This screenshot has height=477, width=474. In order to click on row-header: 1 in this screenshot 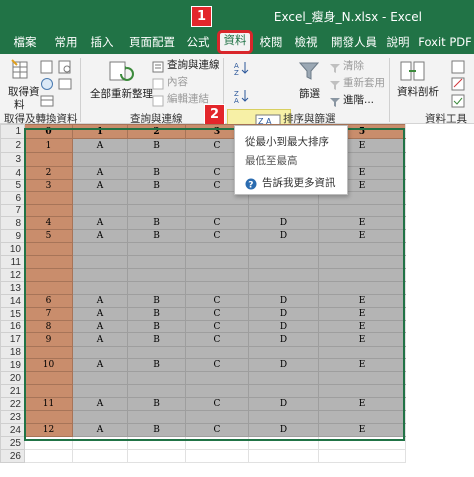, I will do `click(12, 131)`.